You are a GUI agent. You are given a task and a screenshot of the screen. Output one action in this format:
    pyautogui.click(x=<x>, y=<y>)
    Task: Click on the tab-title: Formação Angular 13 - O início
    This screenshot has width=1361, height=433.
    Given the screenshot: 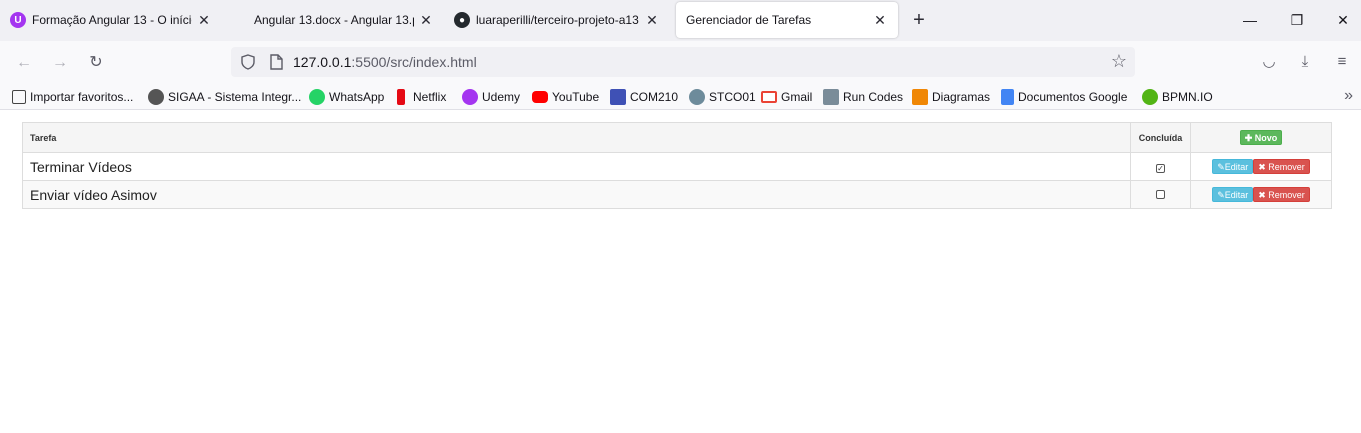 What is the action you would take?
    pyautogui.click(x=112, y=20)
    